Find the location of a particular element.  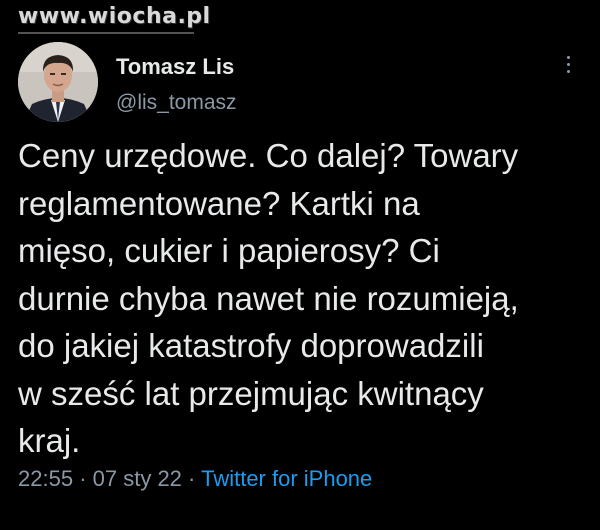

avatar is located at coordinates (58, 82).